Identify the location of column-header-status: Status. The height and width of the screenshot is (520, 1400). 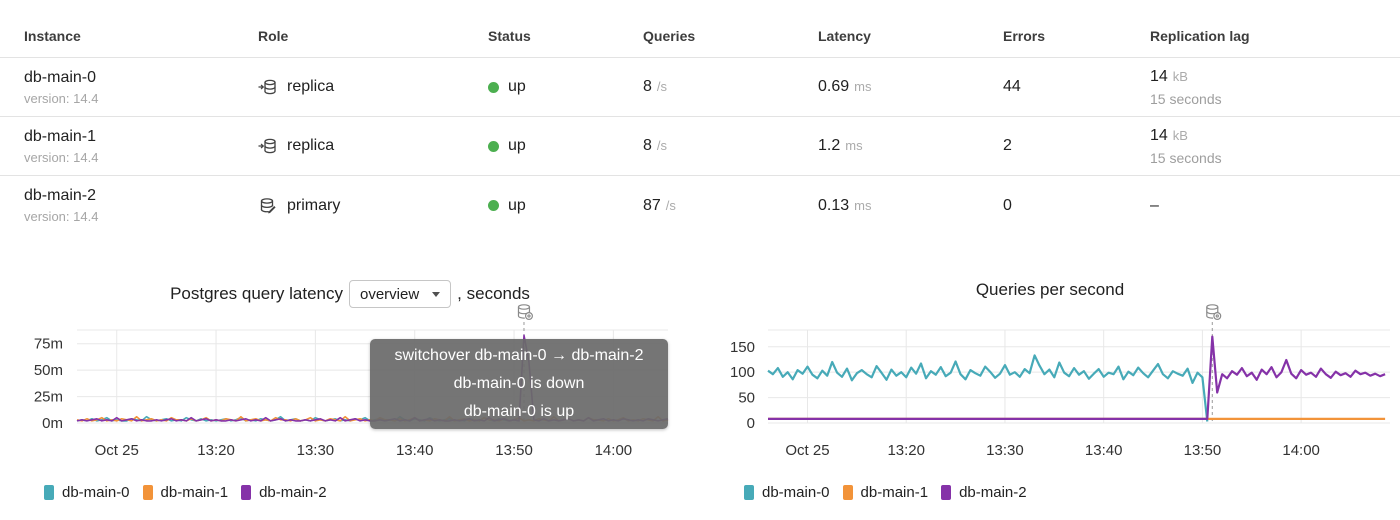
(509, 35).